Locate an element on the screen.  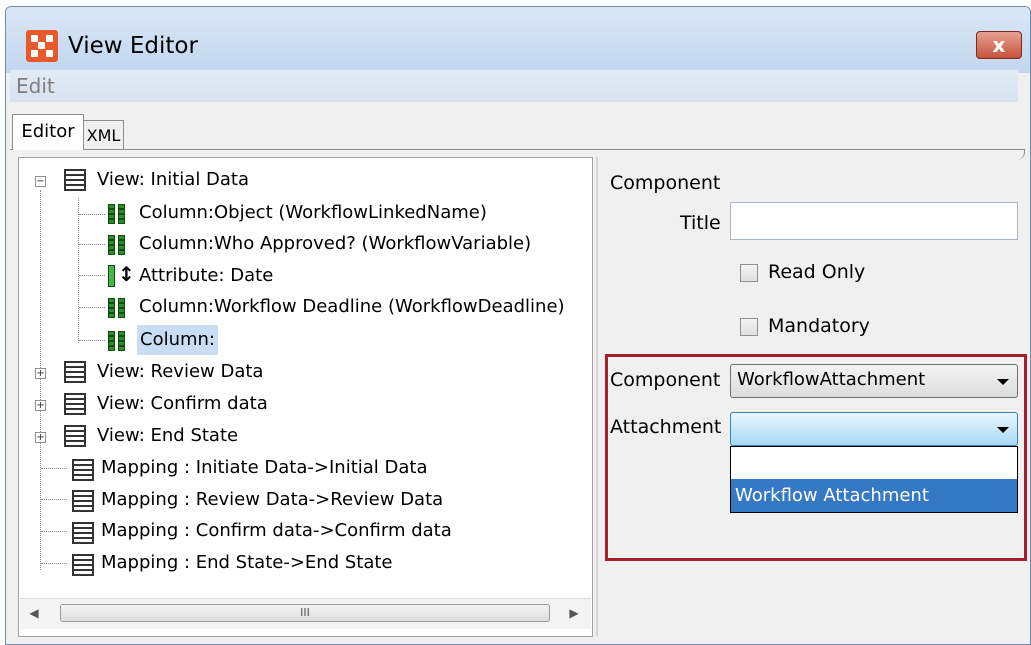
component-section-label: Component is located at coordinates (665, 183).